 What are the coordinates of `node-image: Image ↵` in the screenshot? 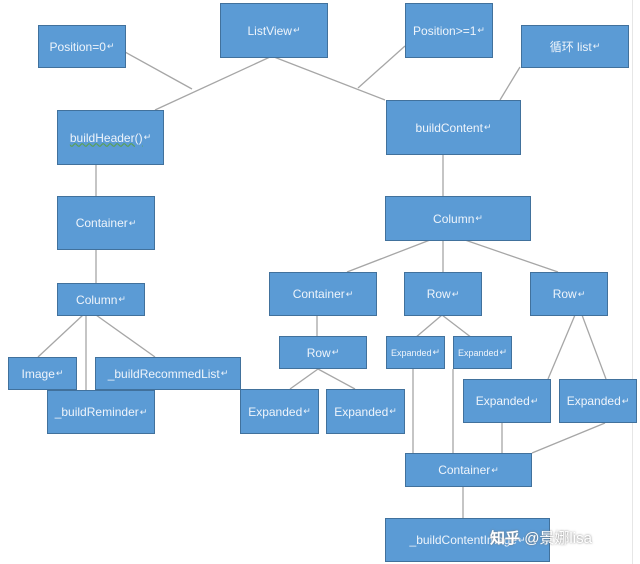 It's located at (42, 373).